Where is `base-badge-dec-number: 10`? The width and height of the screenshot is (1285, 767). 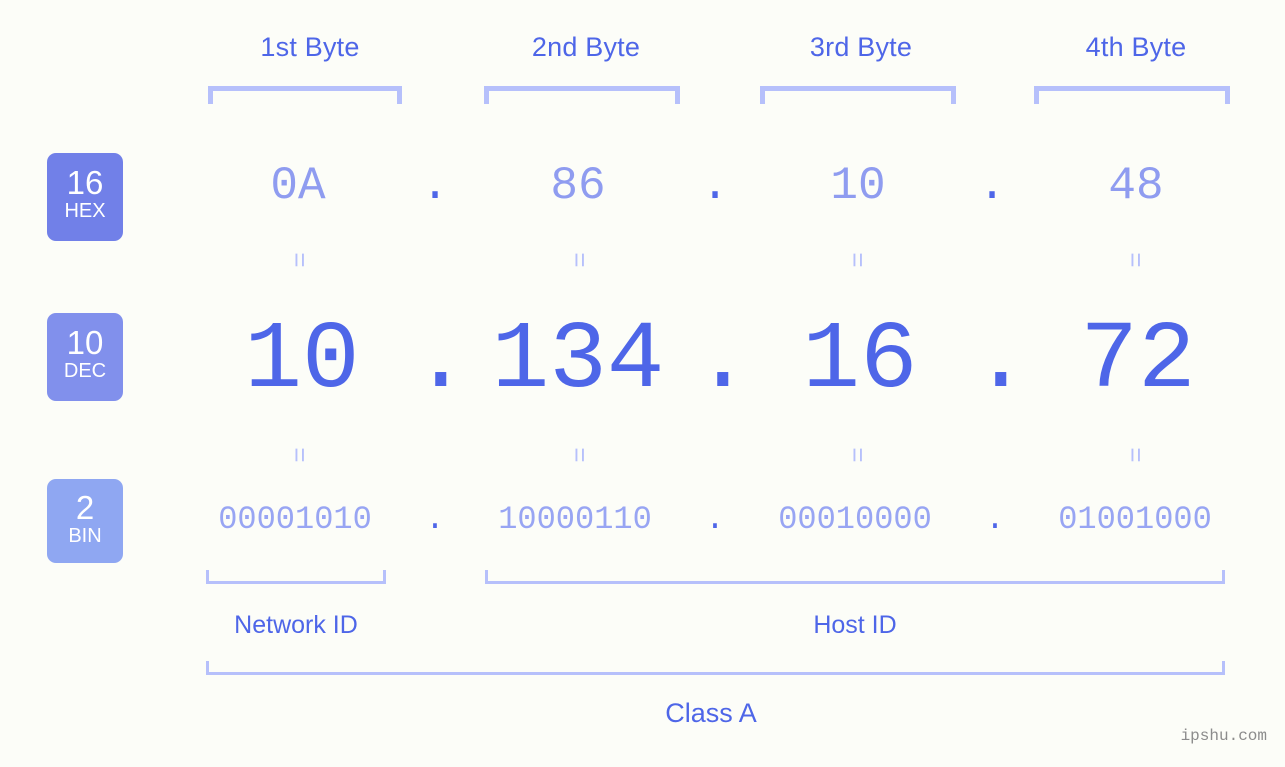
base-badge-dec-number: 10 is located at coordinates (85, 342).